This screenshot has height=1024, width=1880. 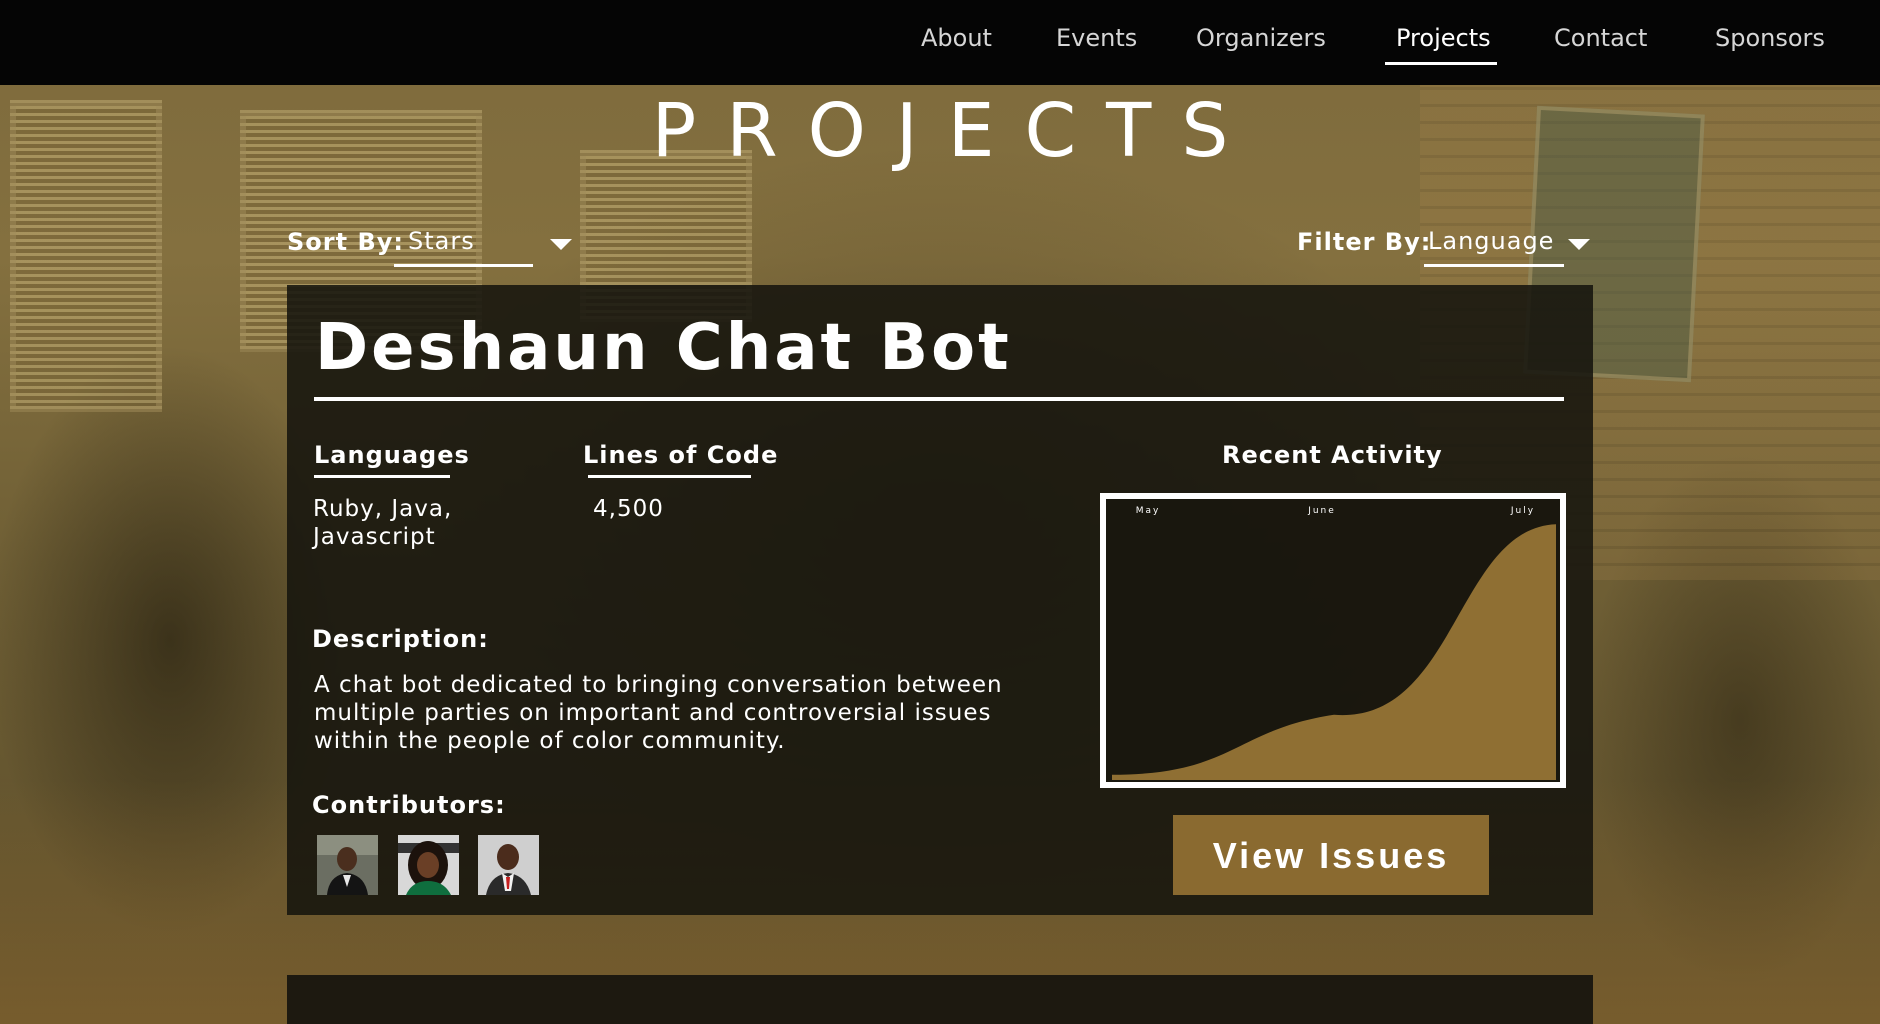 What do you see at coordinates (400, 639) in the screenshot?
I see `description-label: Description:` at bounding box center [400, 639].